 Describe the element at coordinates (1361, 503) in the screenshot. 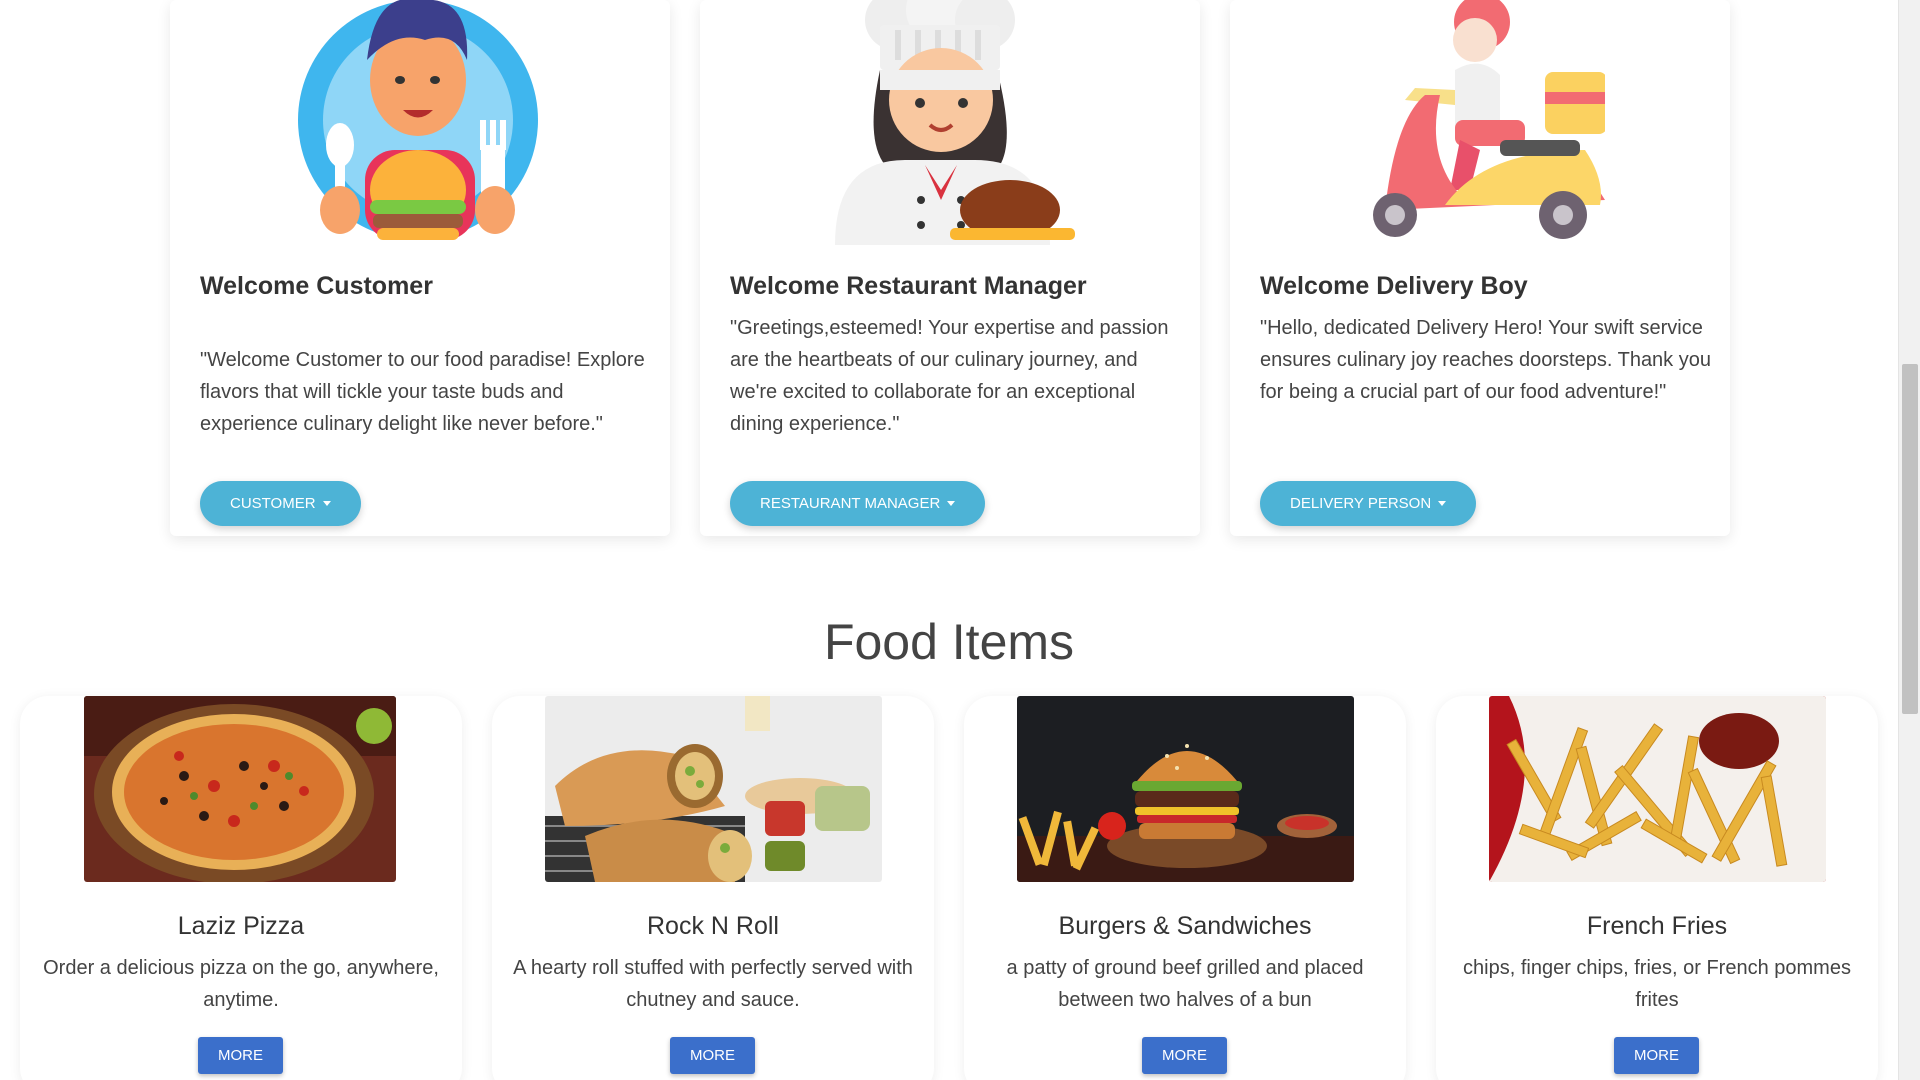

I see `button-label: DELIVERY PERSON` at that location.